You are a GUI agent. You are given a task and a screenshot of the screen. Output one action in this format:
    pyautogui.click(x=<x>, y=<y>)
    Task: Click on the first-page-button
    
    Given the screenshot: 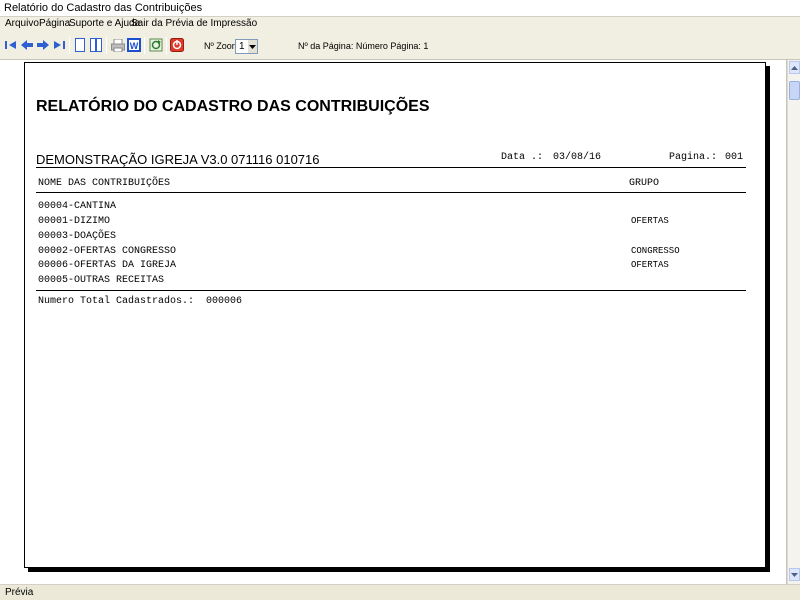 What is the action you would take?
    pyautogui.click(x=11, y=45)
    